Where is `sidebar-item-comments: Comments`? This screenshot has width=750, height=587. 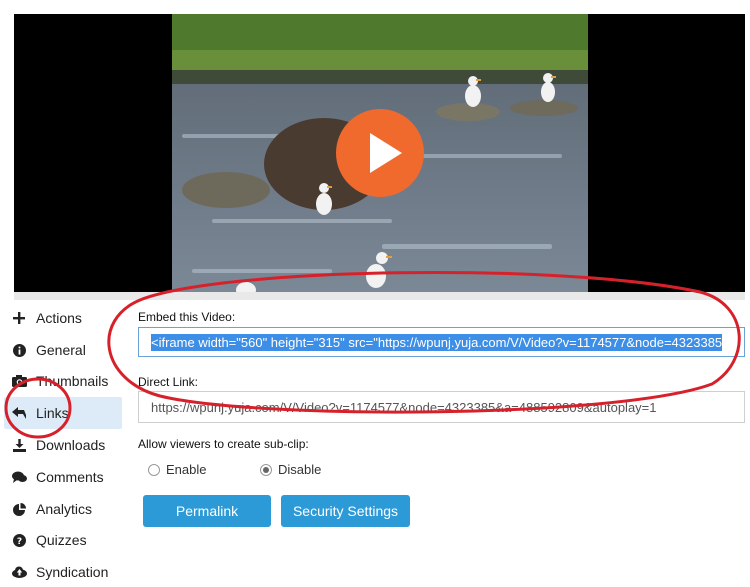
sidebar-item-comments: Comments is located at coordinates (63, 477).